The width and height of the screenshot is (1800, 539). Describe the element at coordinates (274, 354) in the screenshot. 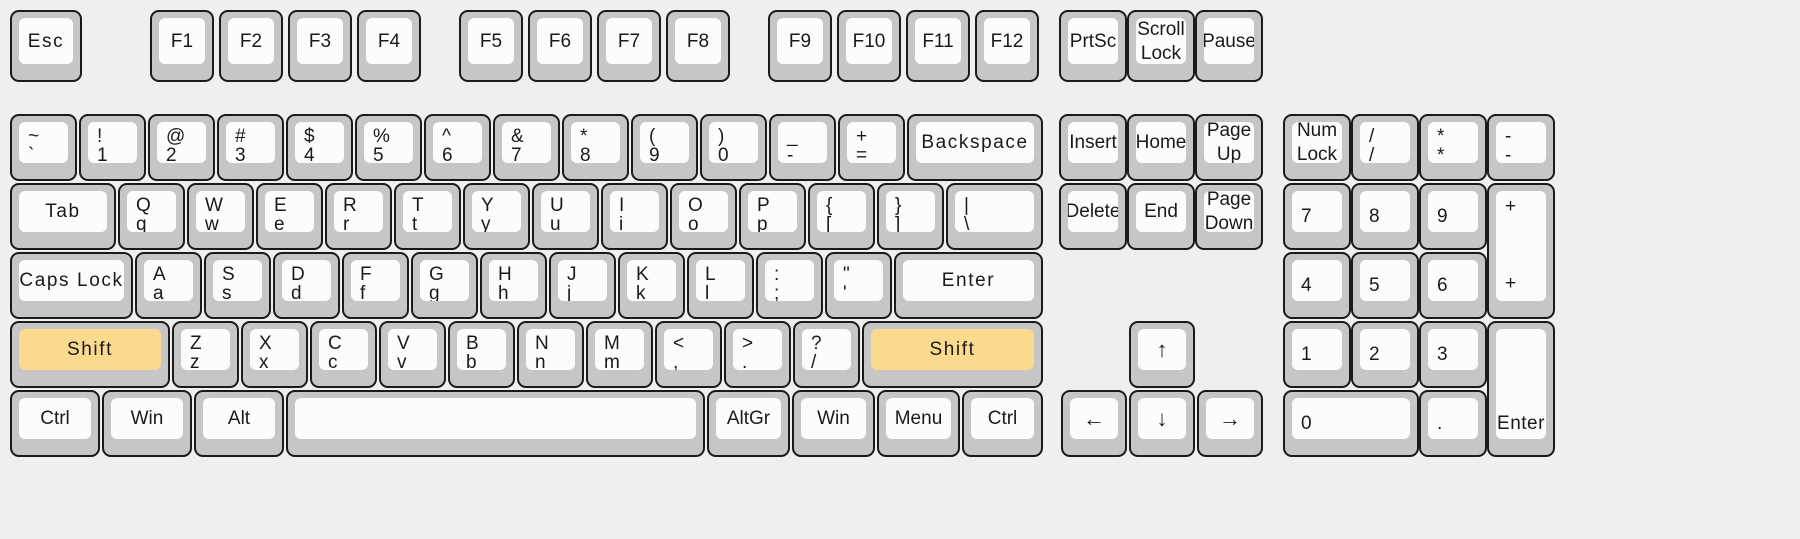

I see `key-key-x: Xx` at that location.